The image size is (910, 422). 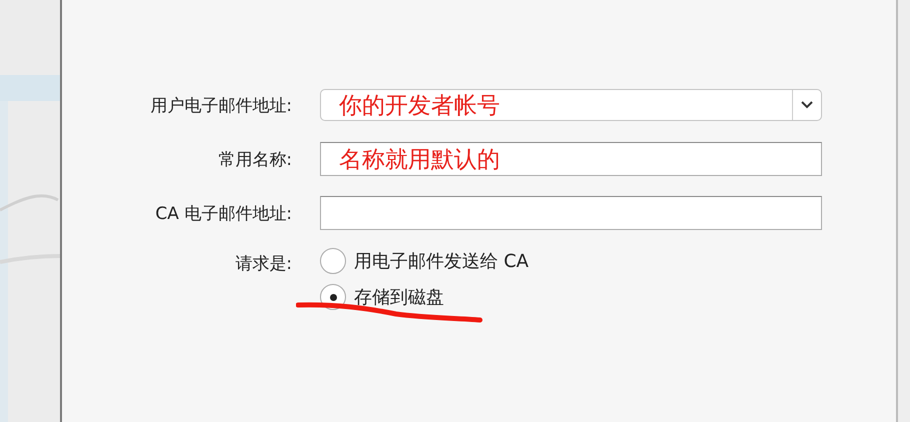 What do you see at coordinates (419, 160) in the screenshot?
I see `annotation-text: 名称就用默认的` at bounding box center [419, 160].